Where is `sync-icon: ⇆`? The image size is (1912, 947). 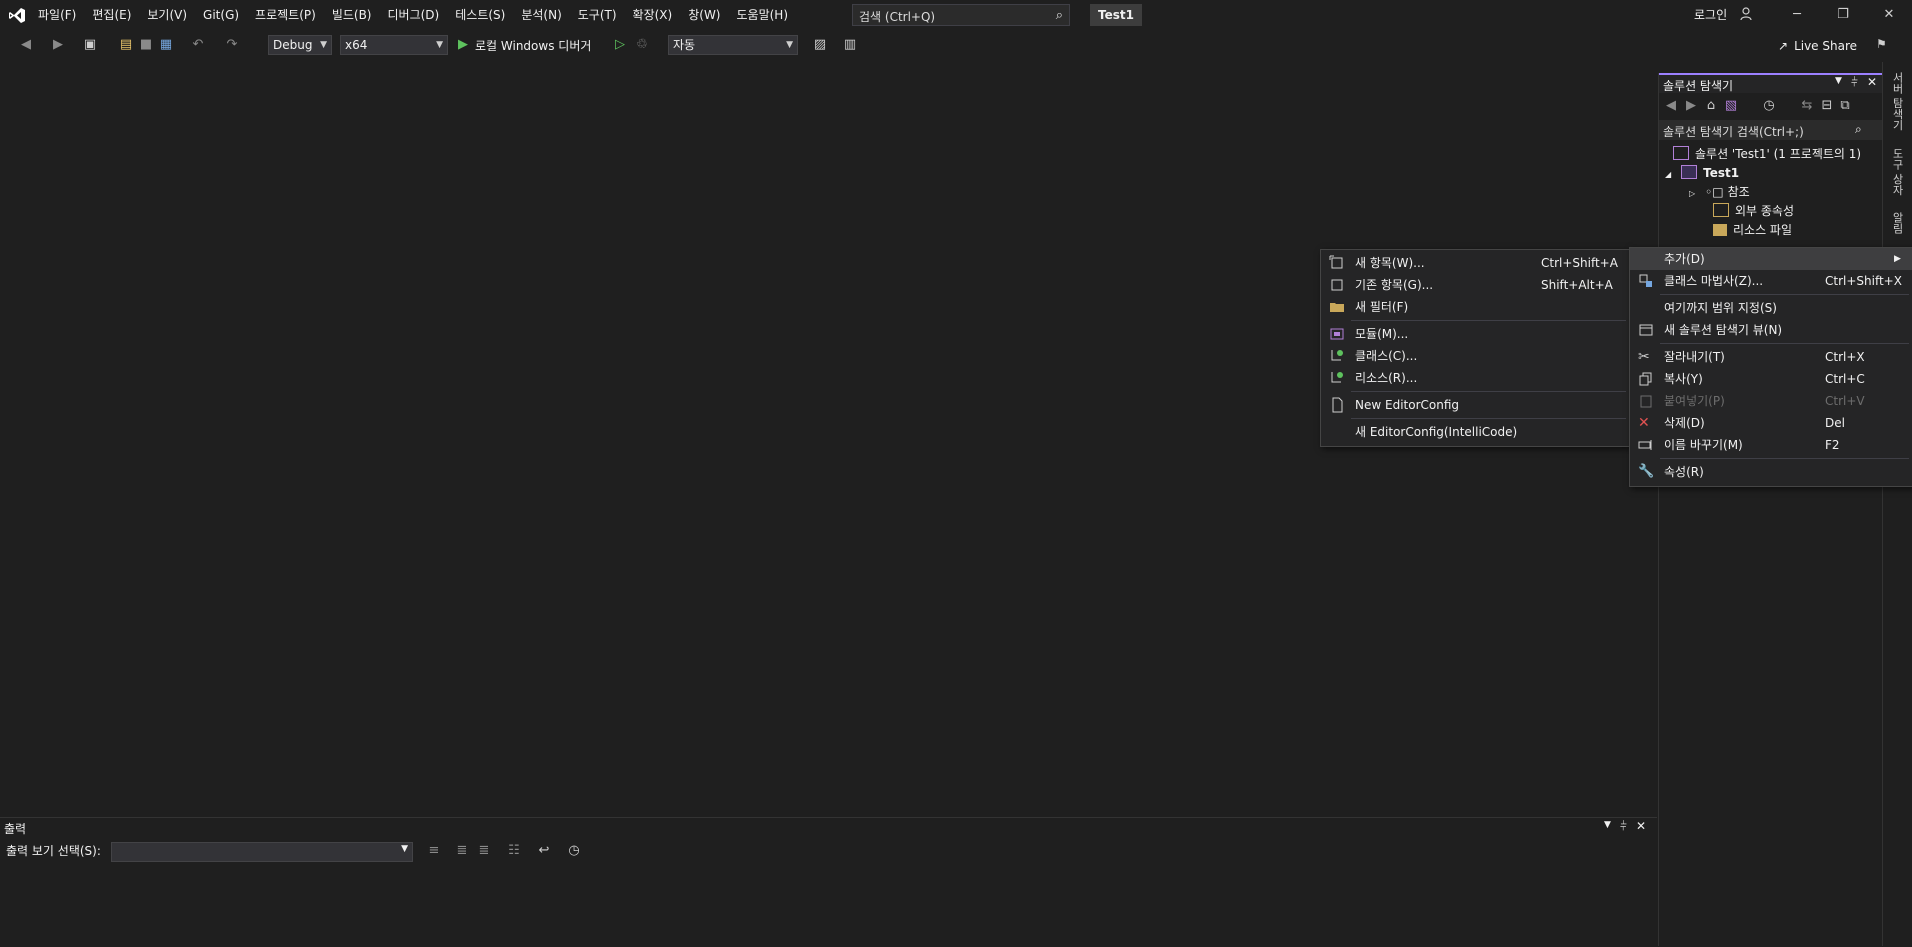 sync-icon: ⇆ is located at coordinates (1807, 106).